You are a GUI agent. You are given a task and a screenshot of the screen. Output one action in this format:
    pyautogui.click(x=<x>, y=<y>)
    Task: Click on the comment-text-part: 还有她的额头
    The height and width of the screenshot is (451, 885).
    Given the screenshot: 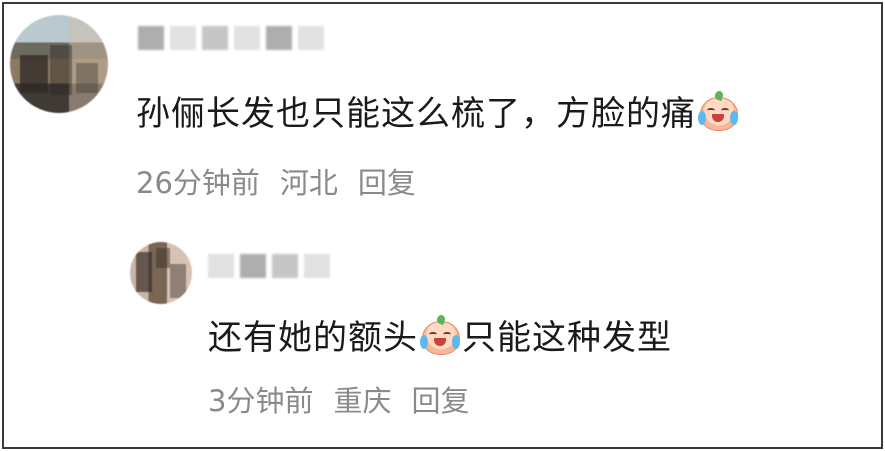 What is the action you would take?
    pyautogui.click(x=313, y=338)
    